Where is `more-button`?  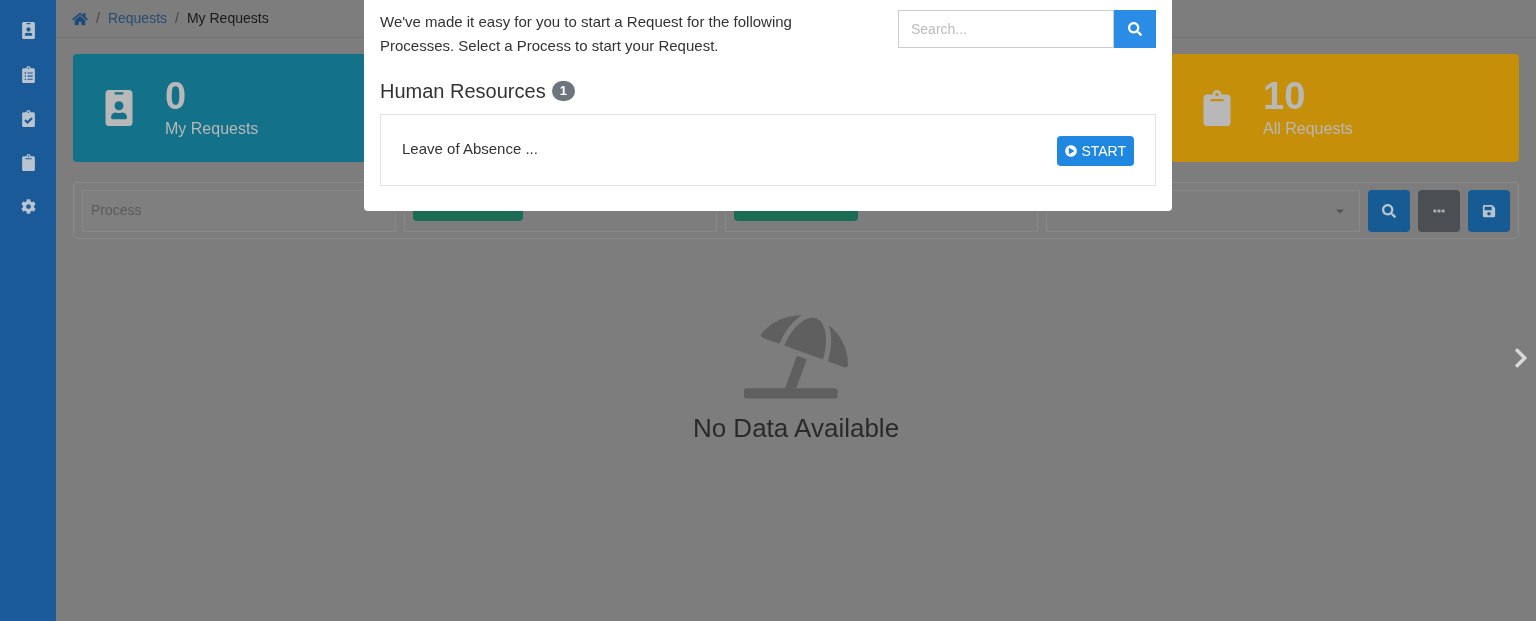 more-button is located at coordinates (1439, 210).